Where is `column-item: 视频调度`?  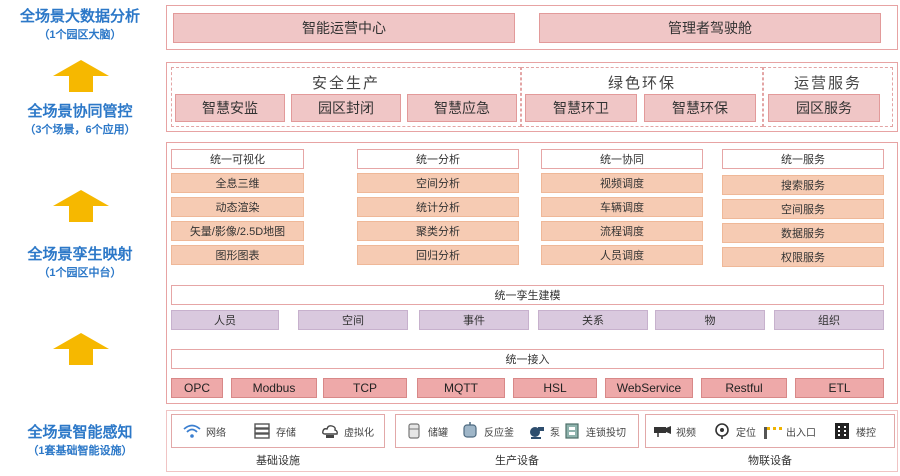
column-item: 视频调度 is located at coordinates (622, 183).